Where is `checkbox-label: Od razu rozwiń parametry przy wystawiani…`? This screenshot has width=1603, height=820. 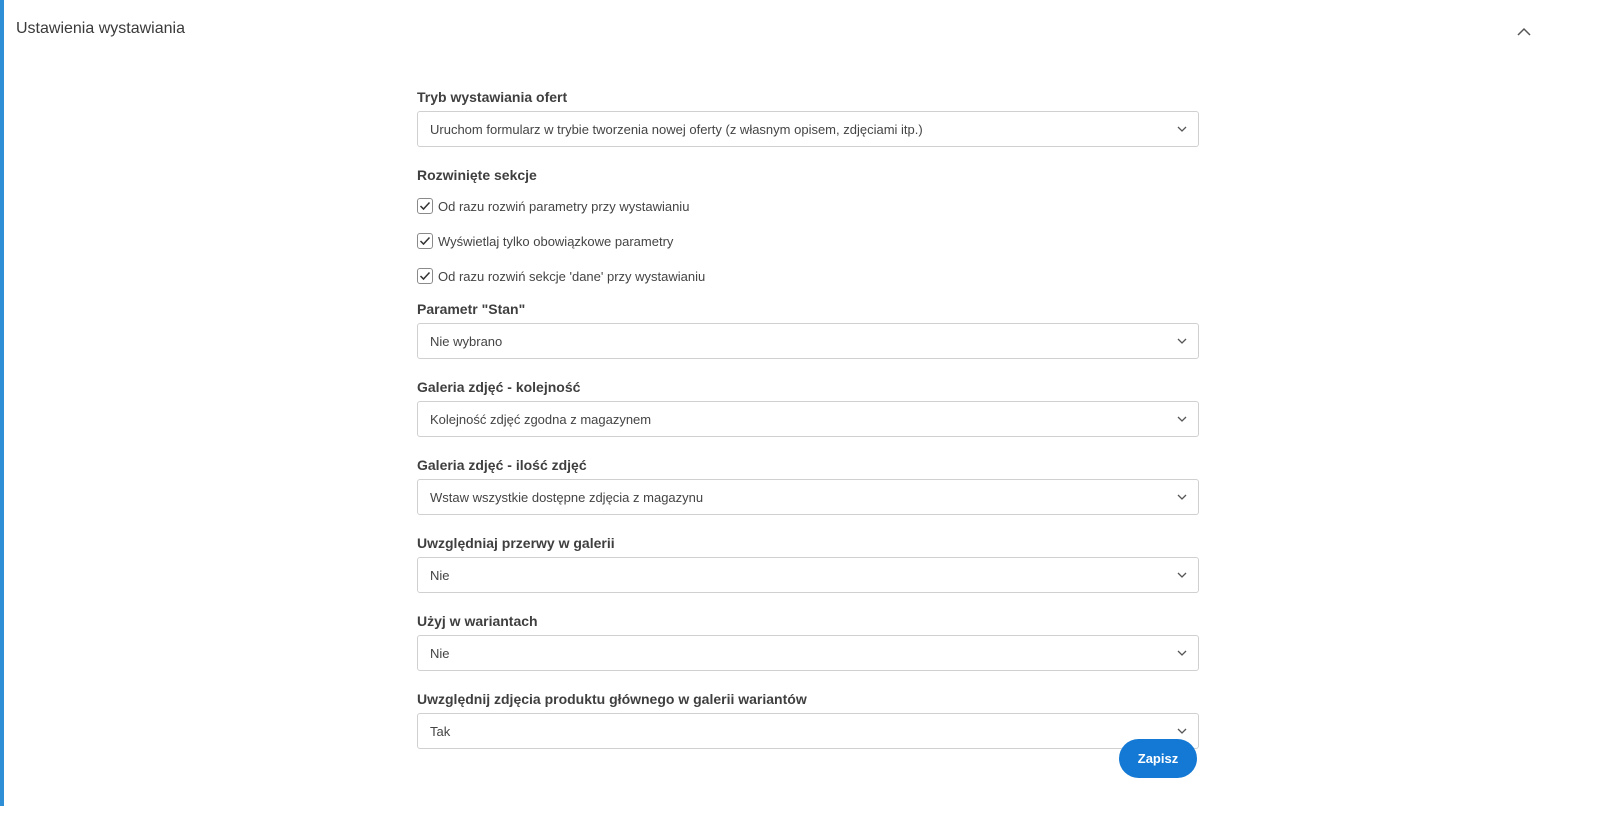 checkbox-label: Od razu rozwiń parametry przy wystawiani… is located at coordinates (564, 206).